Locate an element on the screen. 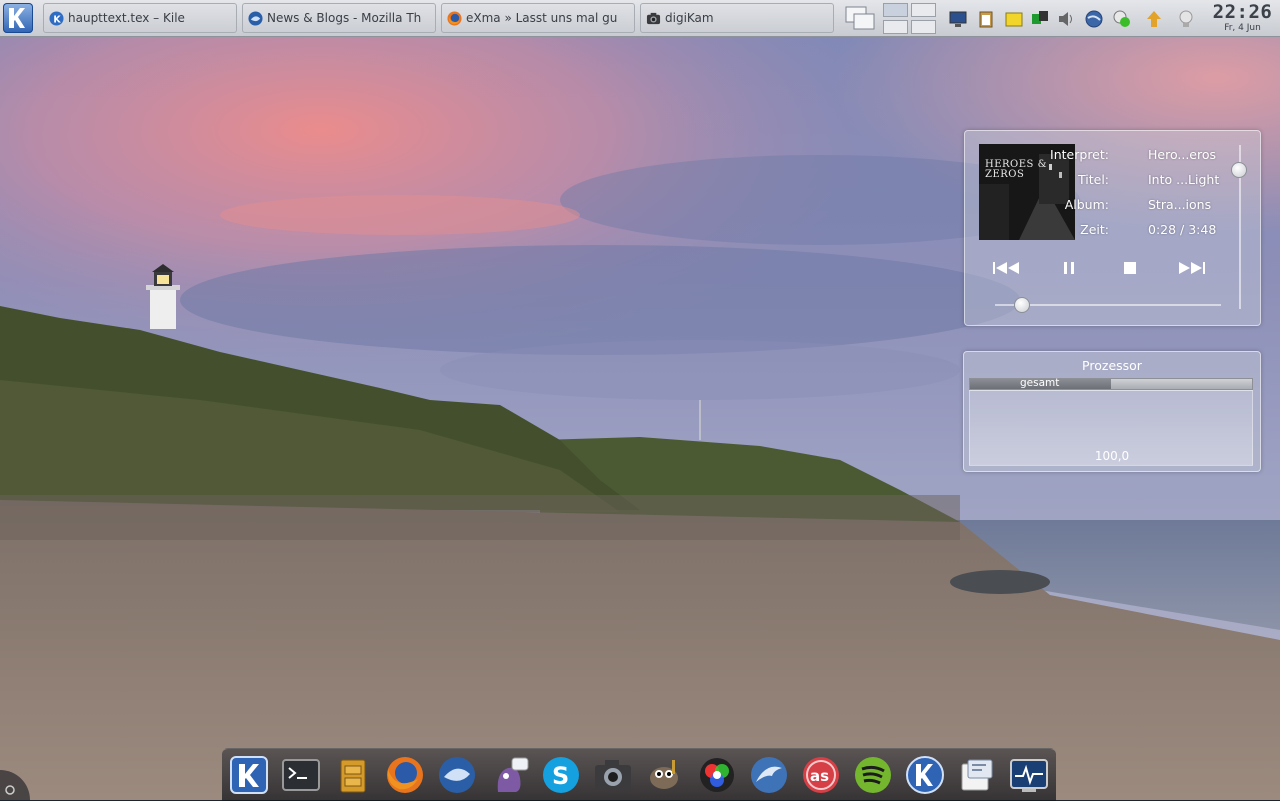  info-value: Hero...eros is located at coordinates (1182, 154).